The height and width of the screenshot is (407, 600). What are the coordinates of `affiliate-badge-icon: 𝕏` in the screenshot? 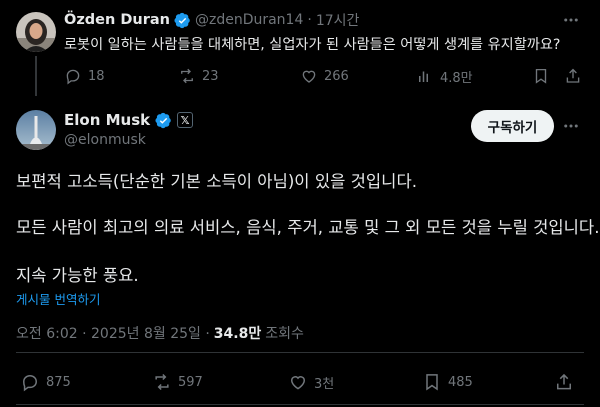 It's located at (185, 120).